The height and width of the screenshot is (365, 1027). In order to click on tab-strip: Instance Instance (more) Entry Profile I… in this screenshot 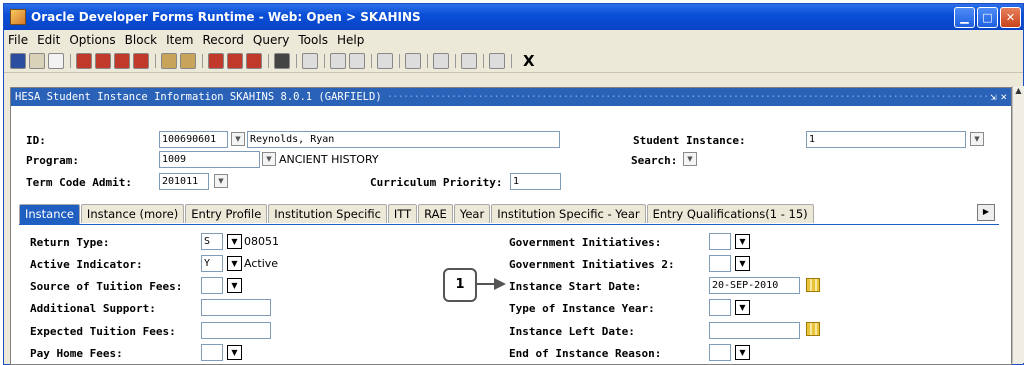, I will do `click(417, 214)`.